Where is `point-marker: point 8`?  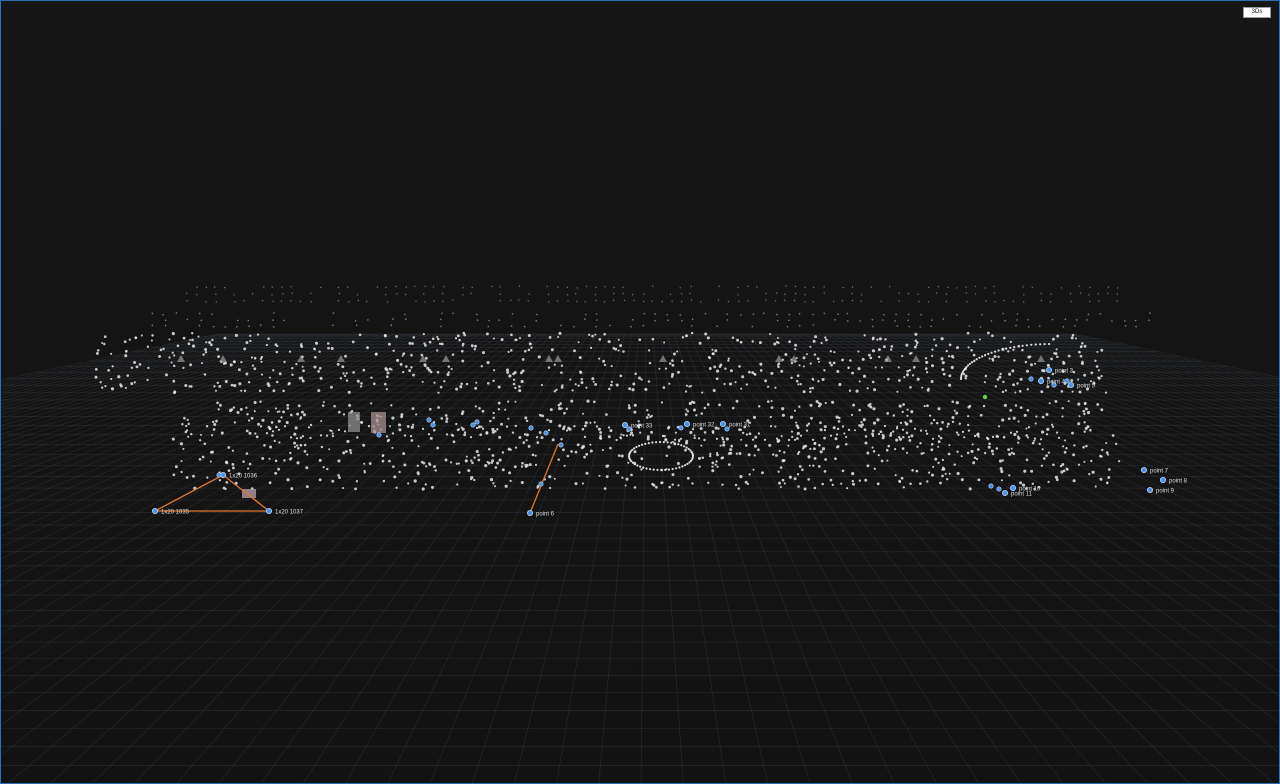
point-marker: point 8 is located at coordinates (1174, 480).